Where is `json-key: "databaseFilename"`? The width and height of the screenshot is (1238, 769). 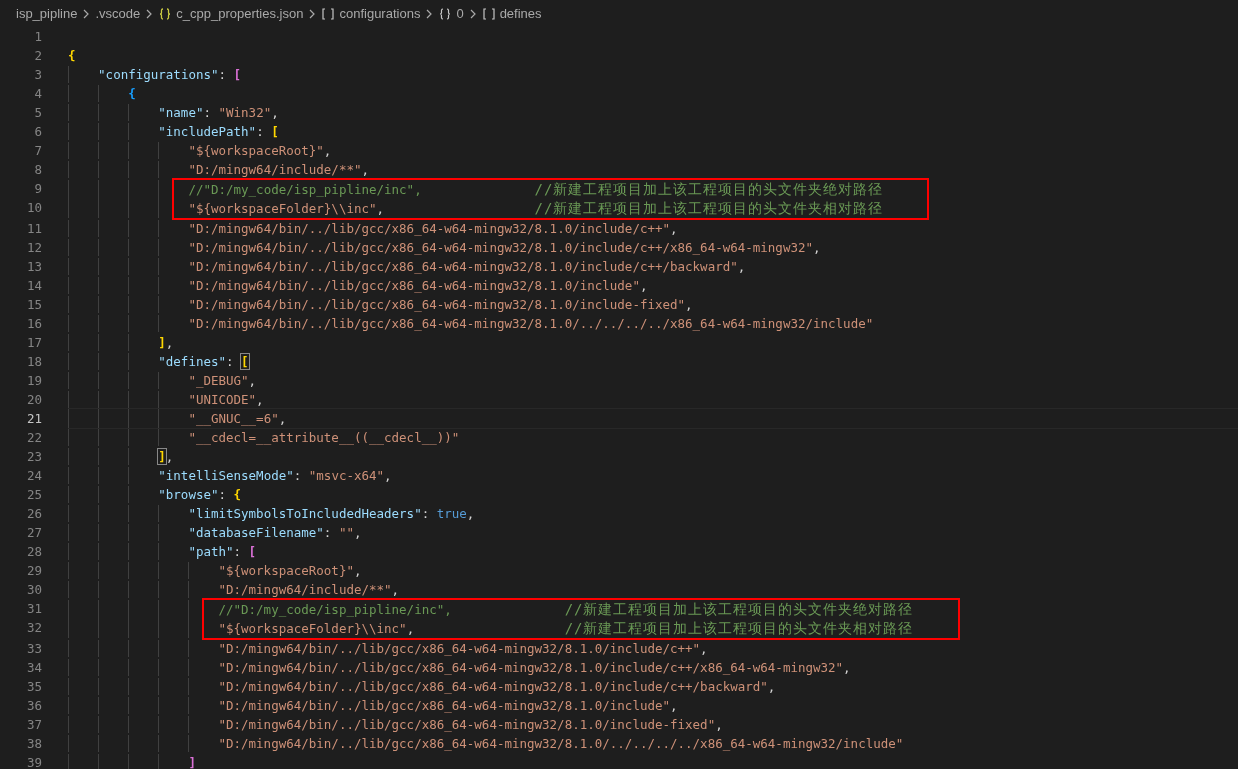
json-key: "databaseFilename" is located at coordinates (256, 532).